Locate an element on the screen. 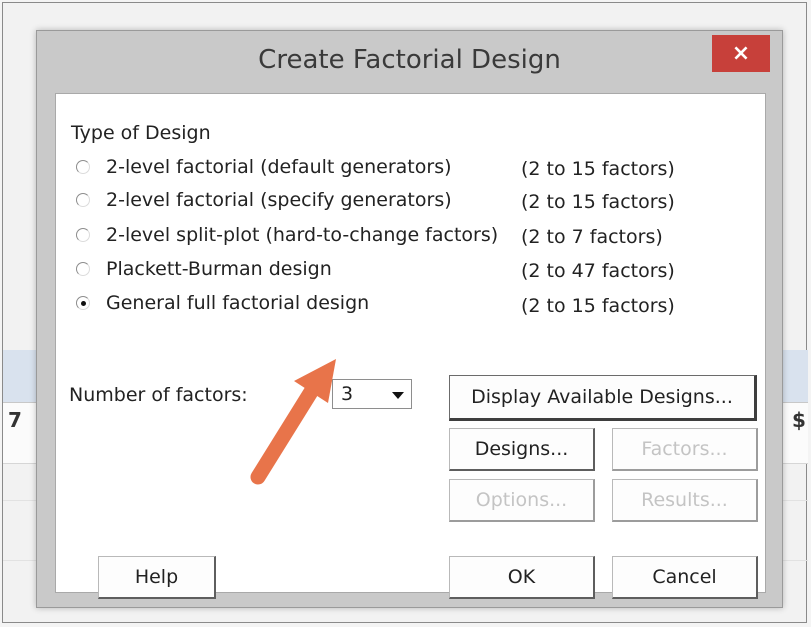 The height and width of the screenshot is (627, 811). option-range-split-plot: (2 to 7 factors) is located at coordinates (592, 237).